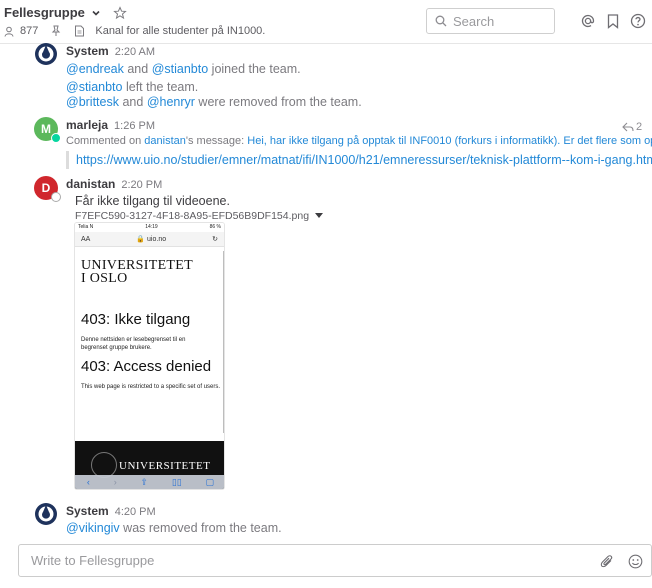 The width and height of the screenshot is (652, 588). I want to click on message-text: Får ikke tilgang til videoene., so click(152, 201).